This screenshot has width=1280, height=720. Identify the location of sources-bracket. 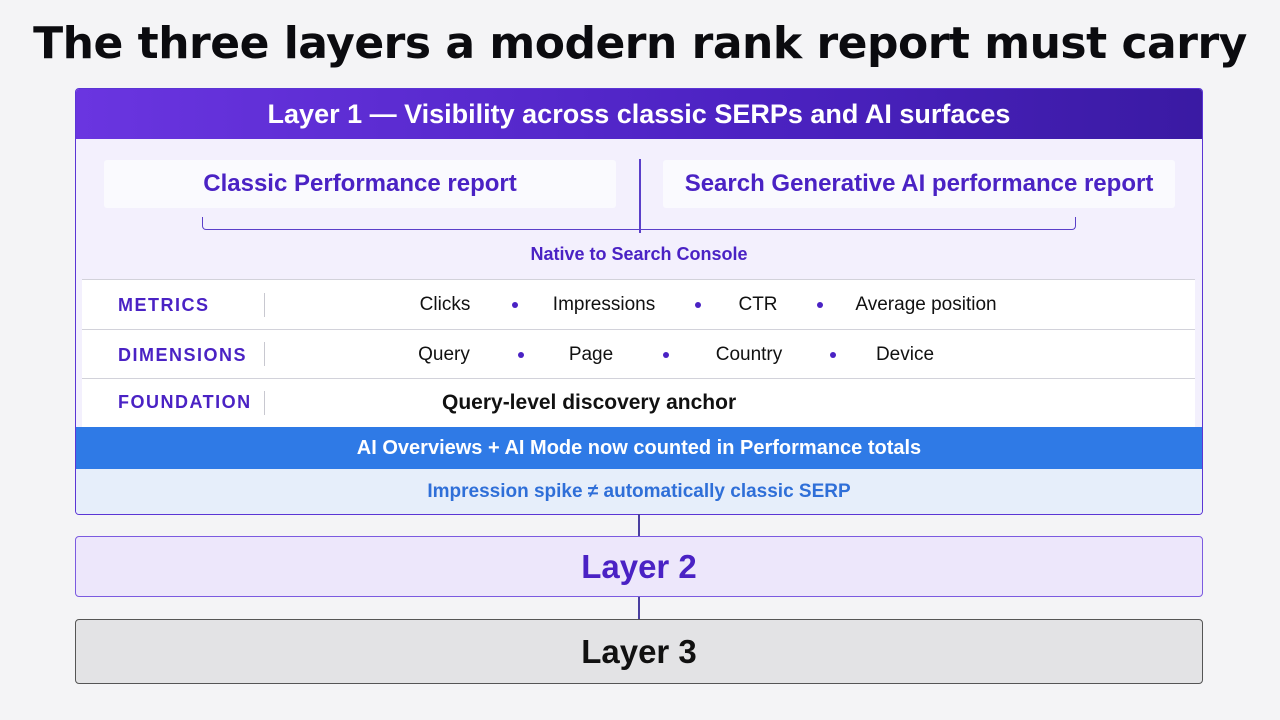
(639, 223).